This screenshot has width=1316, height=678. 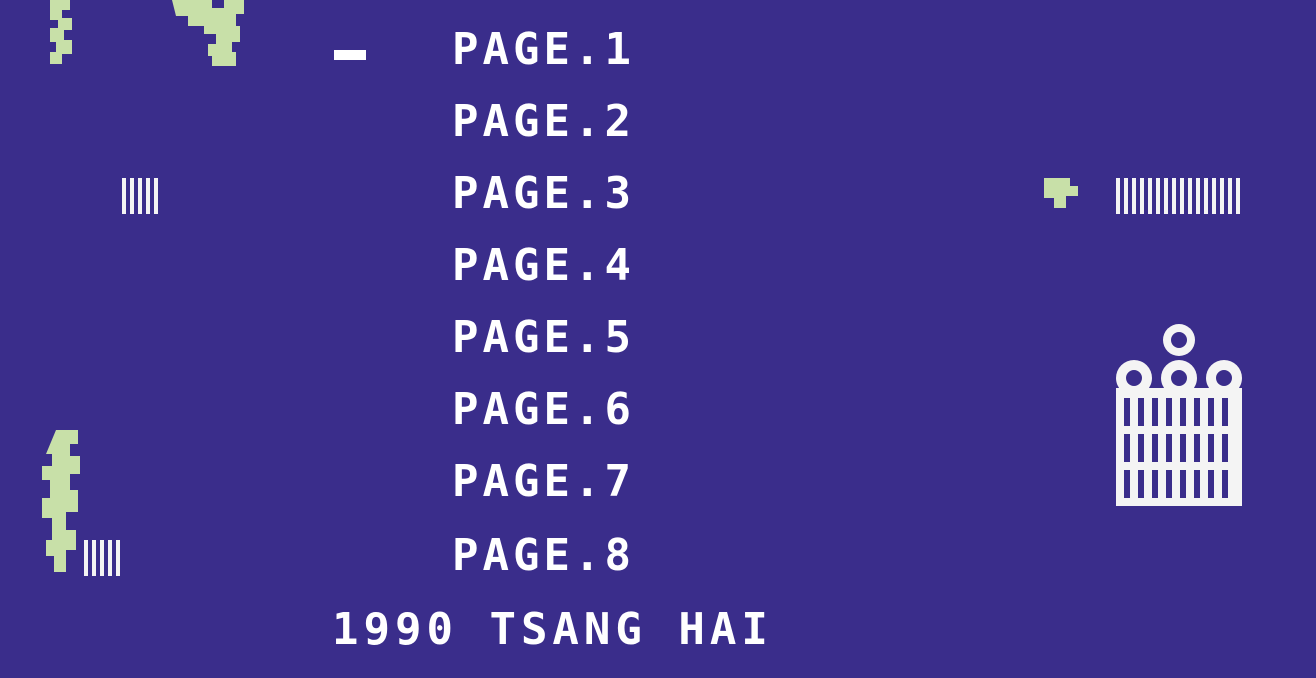 What do you see at coordinates (543, 556) in the screenshot?
I see `menu-item-page-8: PAGE.8` at bounding box center [543, 556].